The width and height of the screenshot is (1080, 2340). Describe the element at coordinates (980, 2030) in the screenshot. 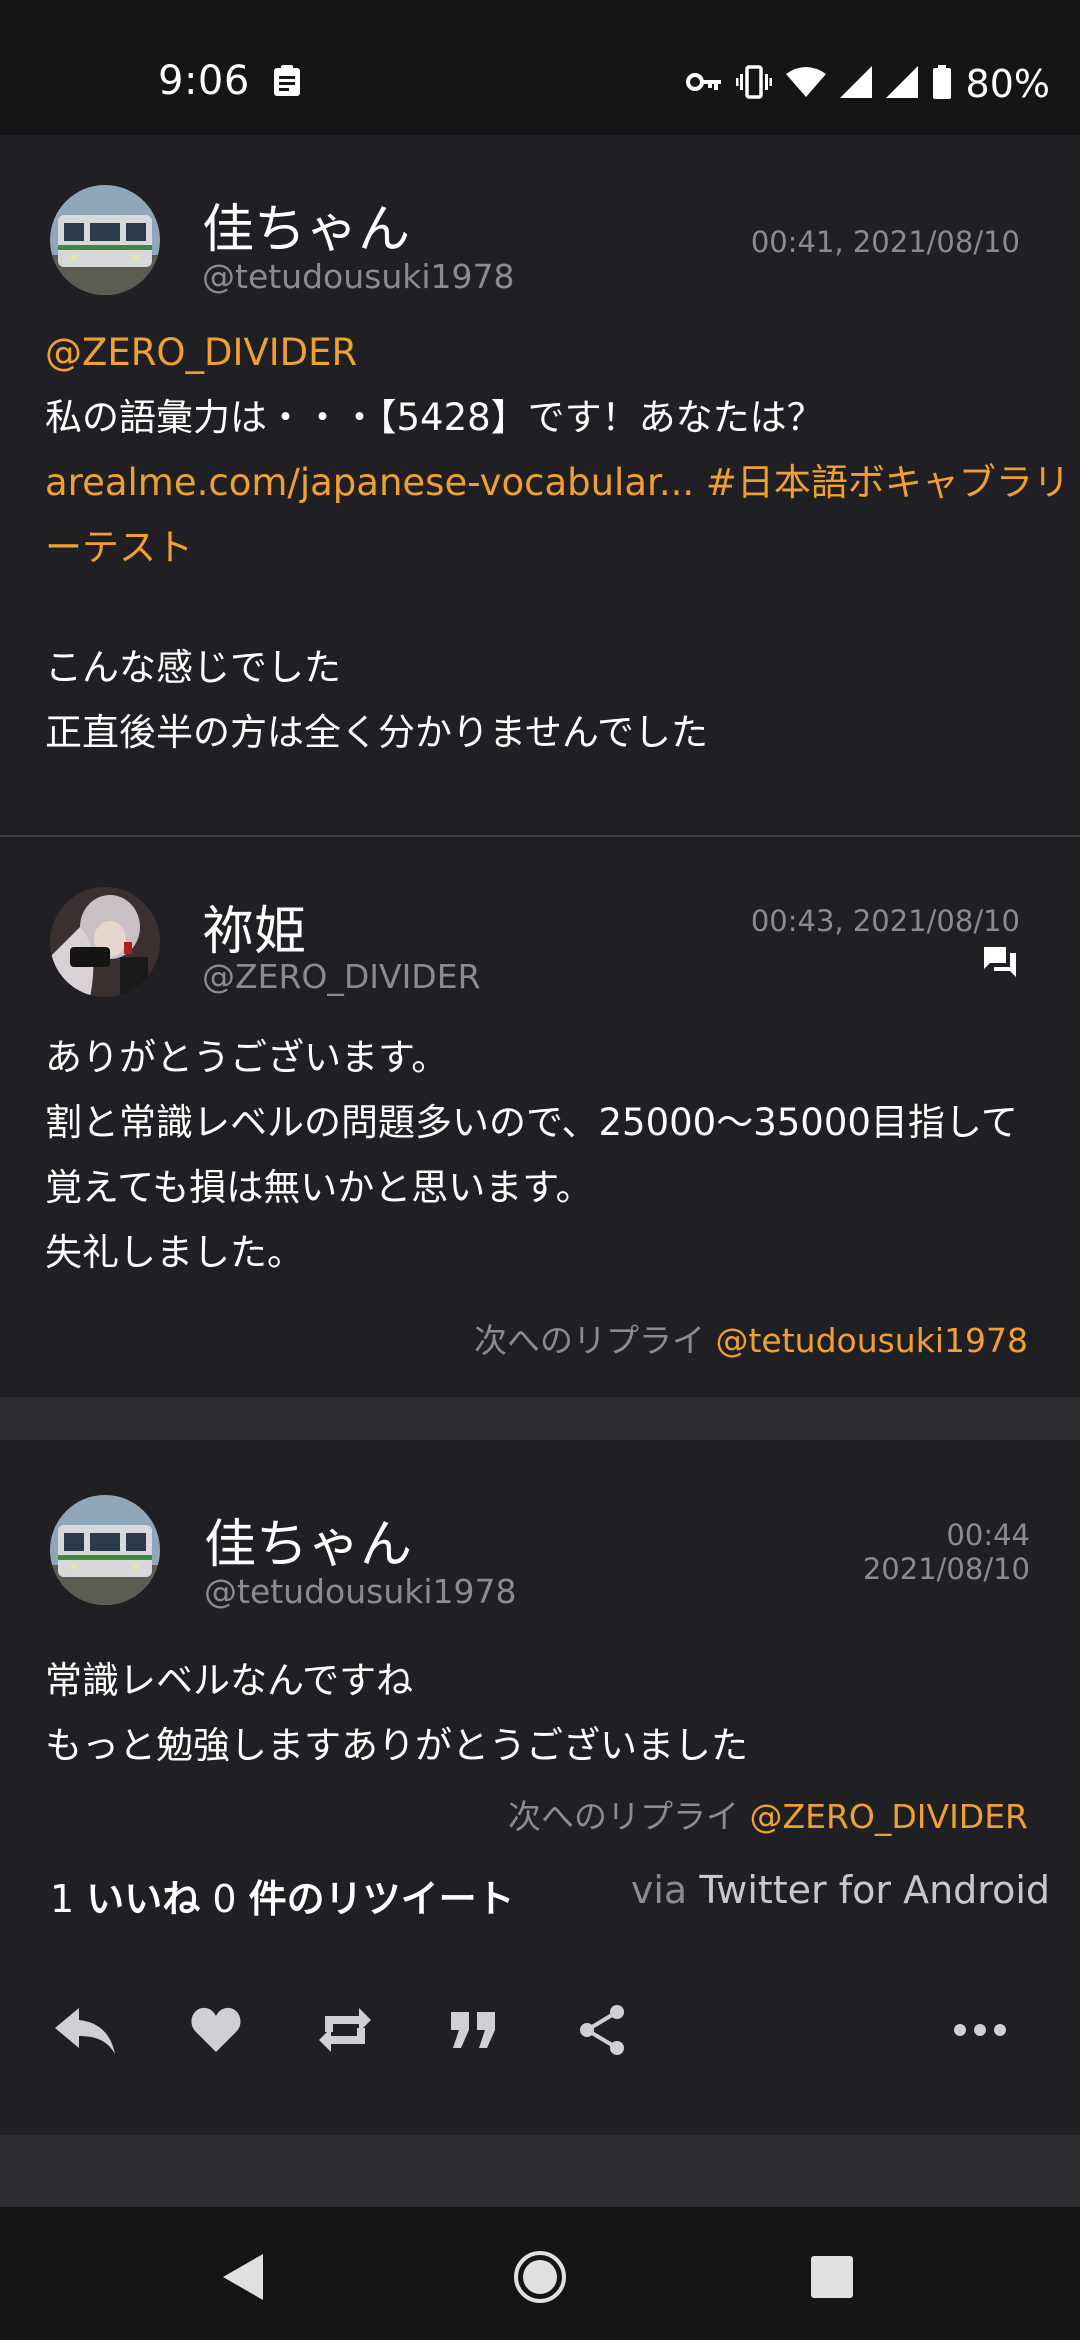

I see `more-icon` at that location.